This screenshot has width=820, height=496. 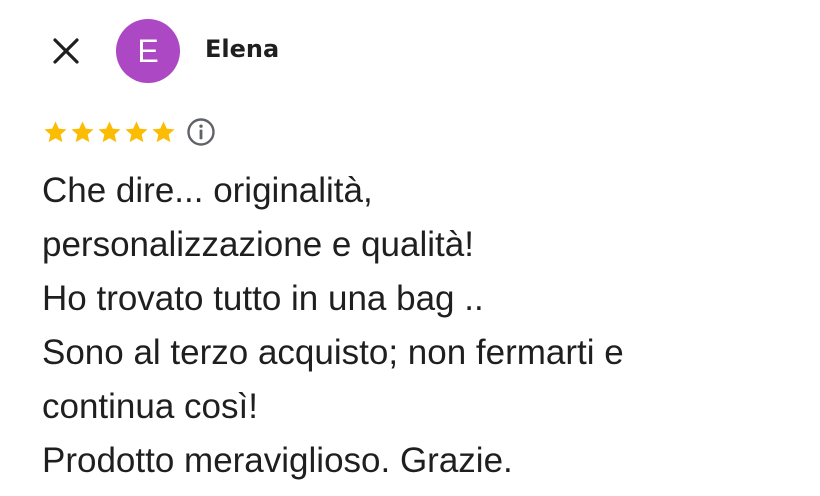 I want to click on author-name: Elena, so click(x=242, y=49).